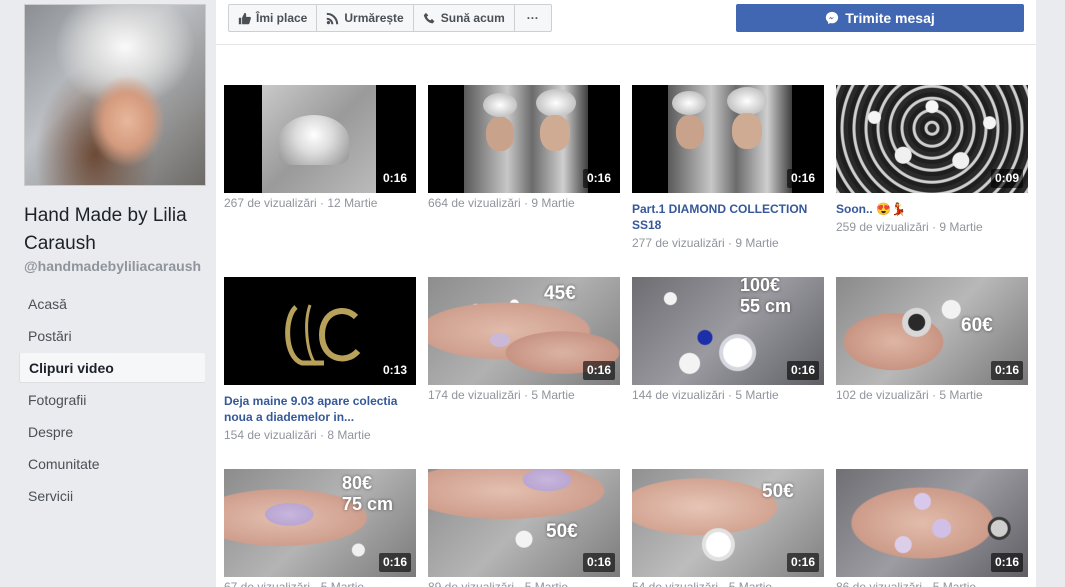 This screenshot has width=1065, height=587. I want to click on video-card: 0:16 267 de vizualizări · 12 Martie, so click(320, 148).